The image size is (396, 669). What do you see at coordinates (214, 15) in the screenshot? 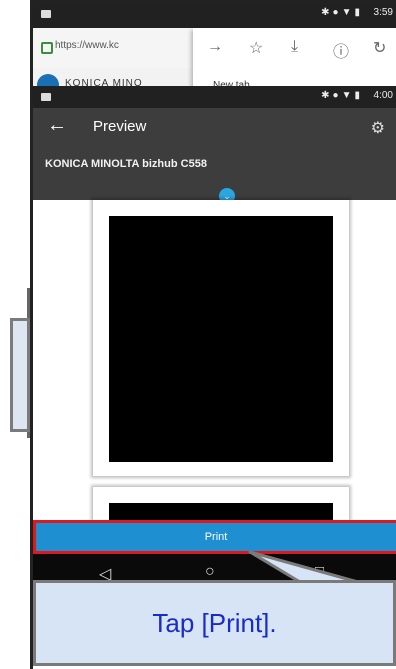
I see `status-bar: ✱●▼▮ 3:59` at bounding box center [214, 15].